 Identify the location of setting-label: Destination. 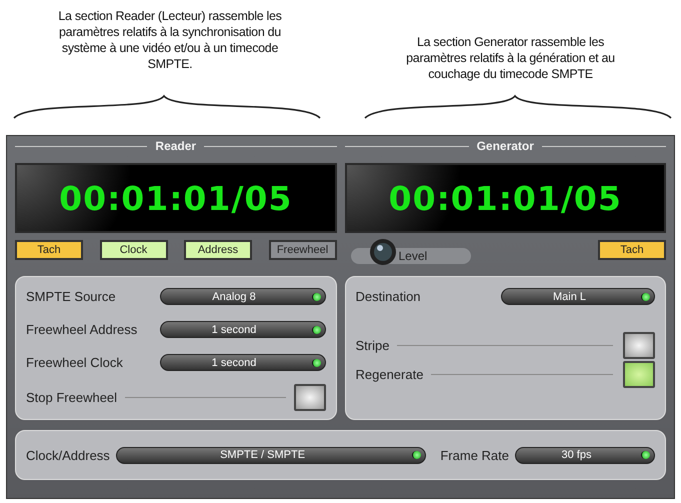
(388, 296).